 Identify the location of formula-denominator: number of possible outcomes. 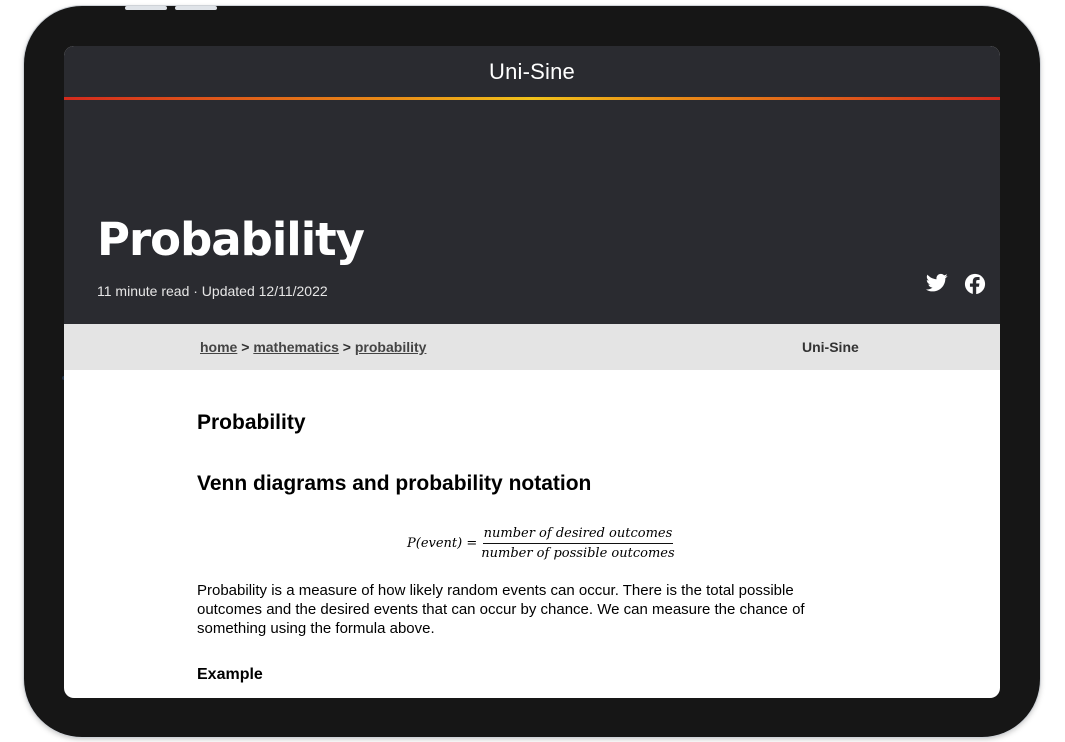
(578, 553).